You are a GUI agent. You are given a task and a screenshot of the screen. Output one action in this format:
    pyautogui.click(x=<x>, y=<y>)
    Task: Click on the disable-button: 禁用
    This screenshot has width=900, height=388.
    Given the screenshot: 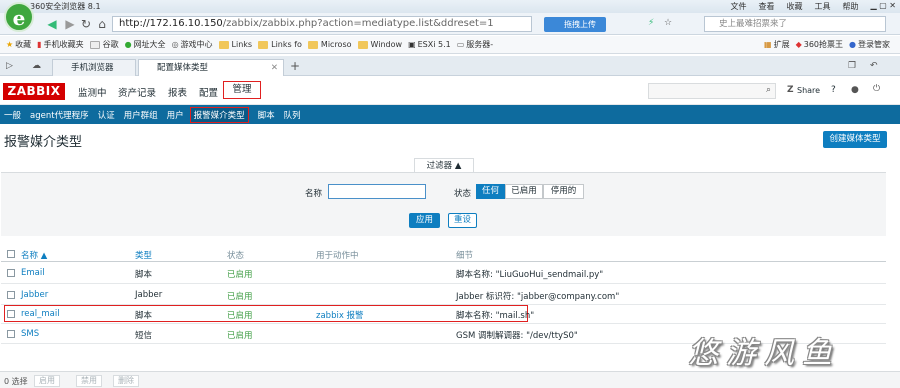 What is the action you would take?
    pyautogui.click(x=89, y=381)
    